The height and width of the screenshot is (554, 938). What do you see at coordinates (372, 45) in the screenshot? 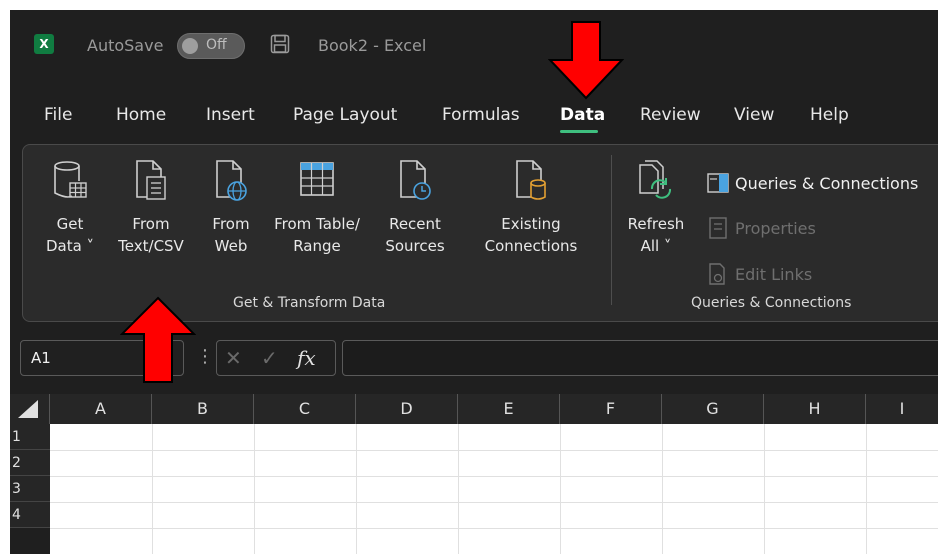
I see `document-title: Book2 - Excel` at bounding box center [372, 45].